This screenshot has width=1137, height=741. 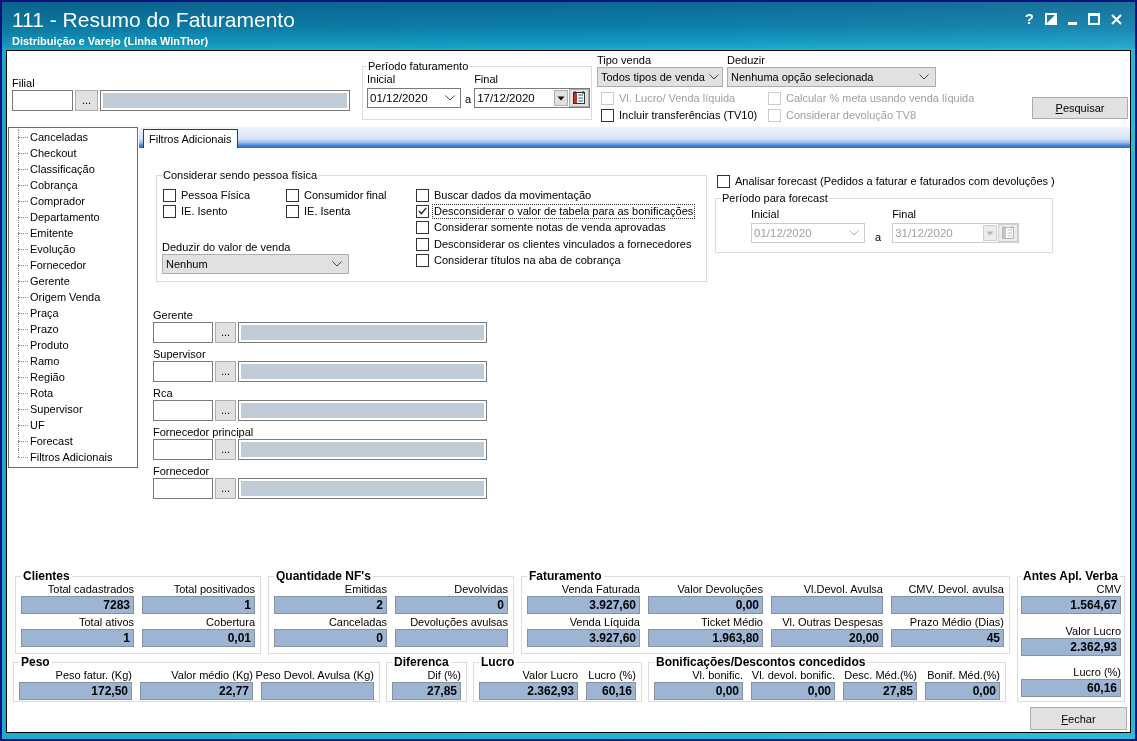 I want to click on value-field: 45, so click(x=947, y=638).